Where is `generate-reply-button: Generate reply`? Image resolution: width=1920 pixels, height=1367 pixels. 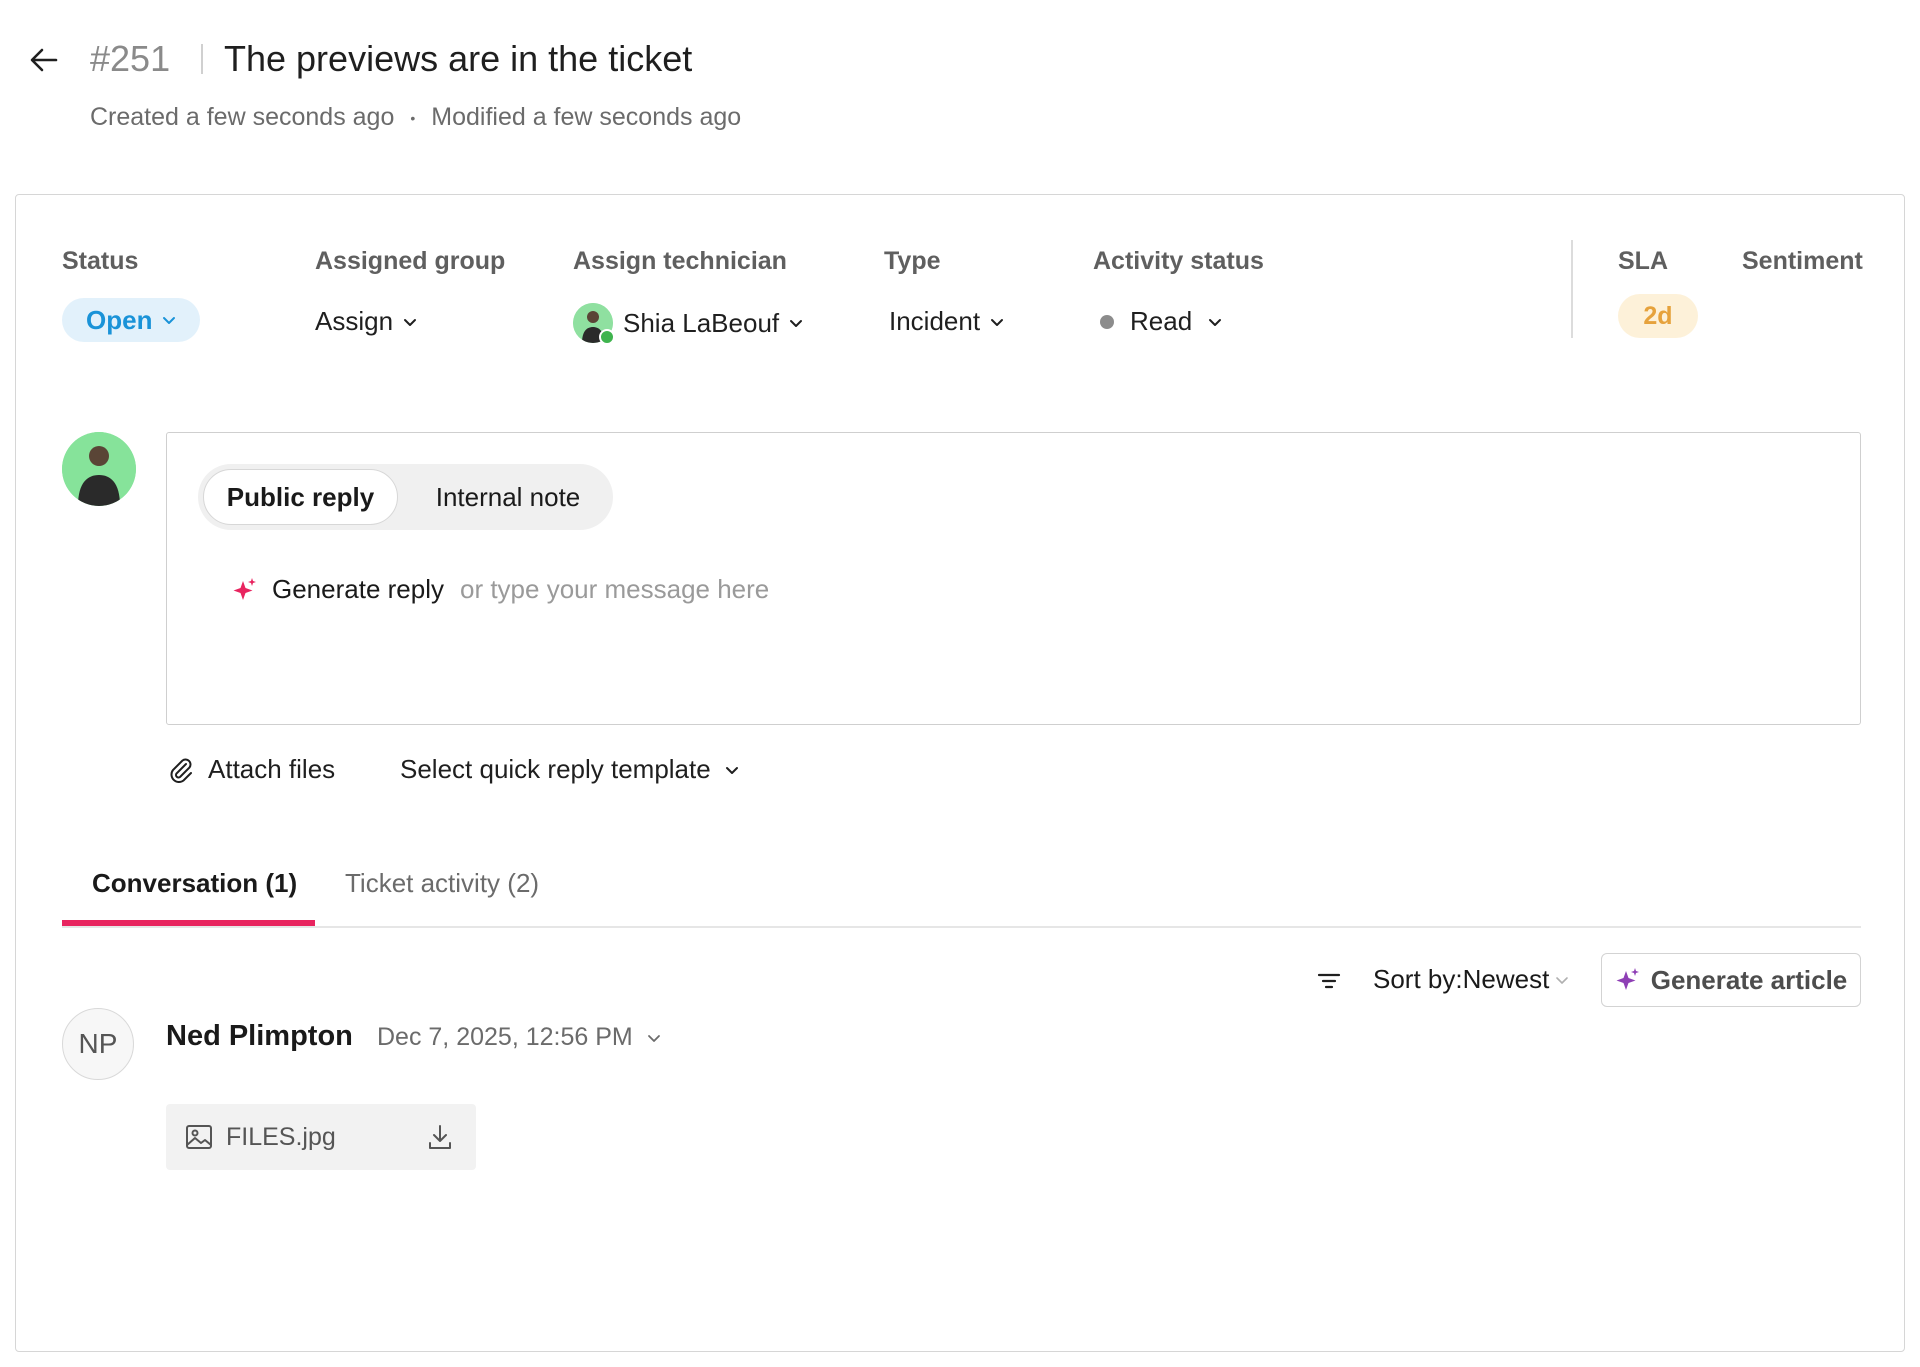
generate-reply-button: Generate reply is located at coordinates (338, 589).